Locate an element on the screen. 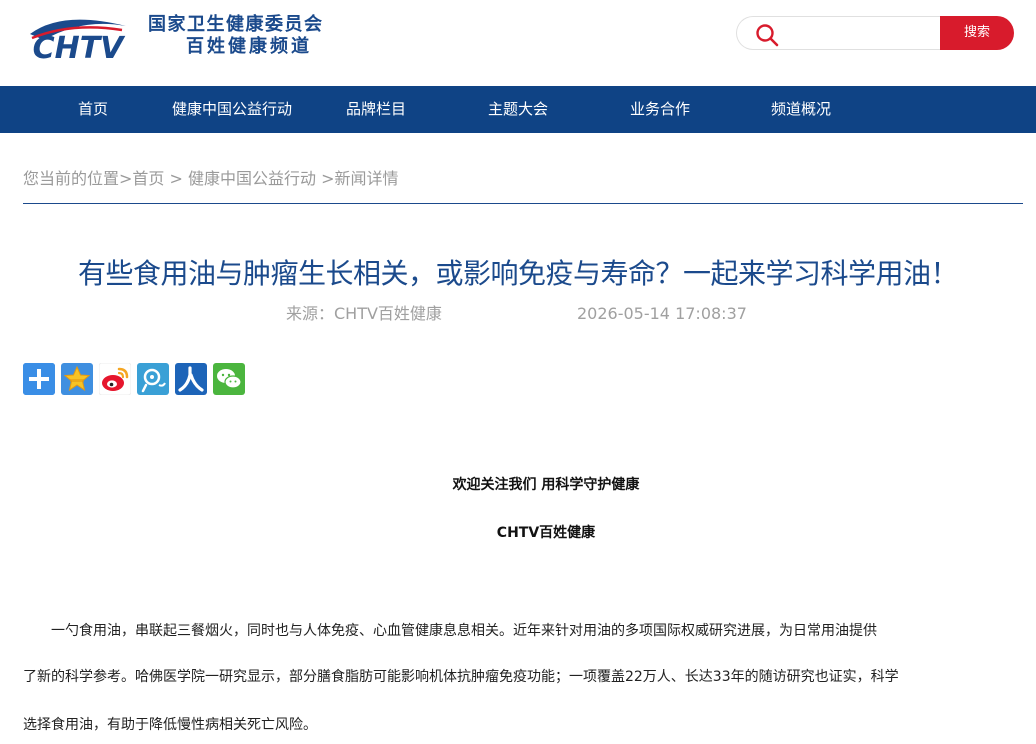 This screenshot has width=1036, height=744. logo-wordmark: CHTV is located at coordinates (80, 46).